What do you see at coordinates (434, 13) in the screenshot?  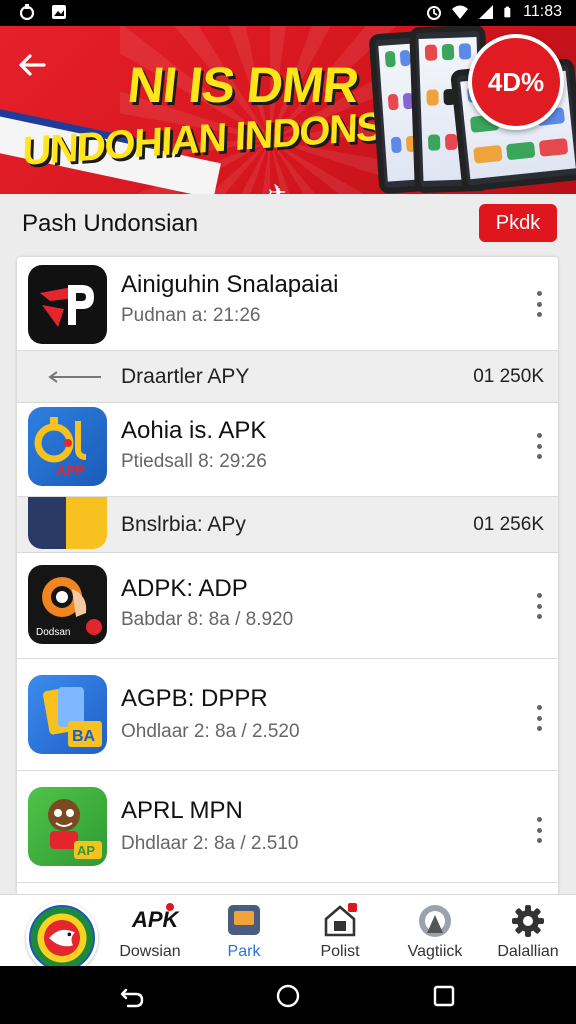 I see `alarm-icon` at bounding box center [434, 13].